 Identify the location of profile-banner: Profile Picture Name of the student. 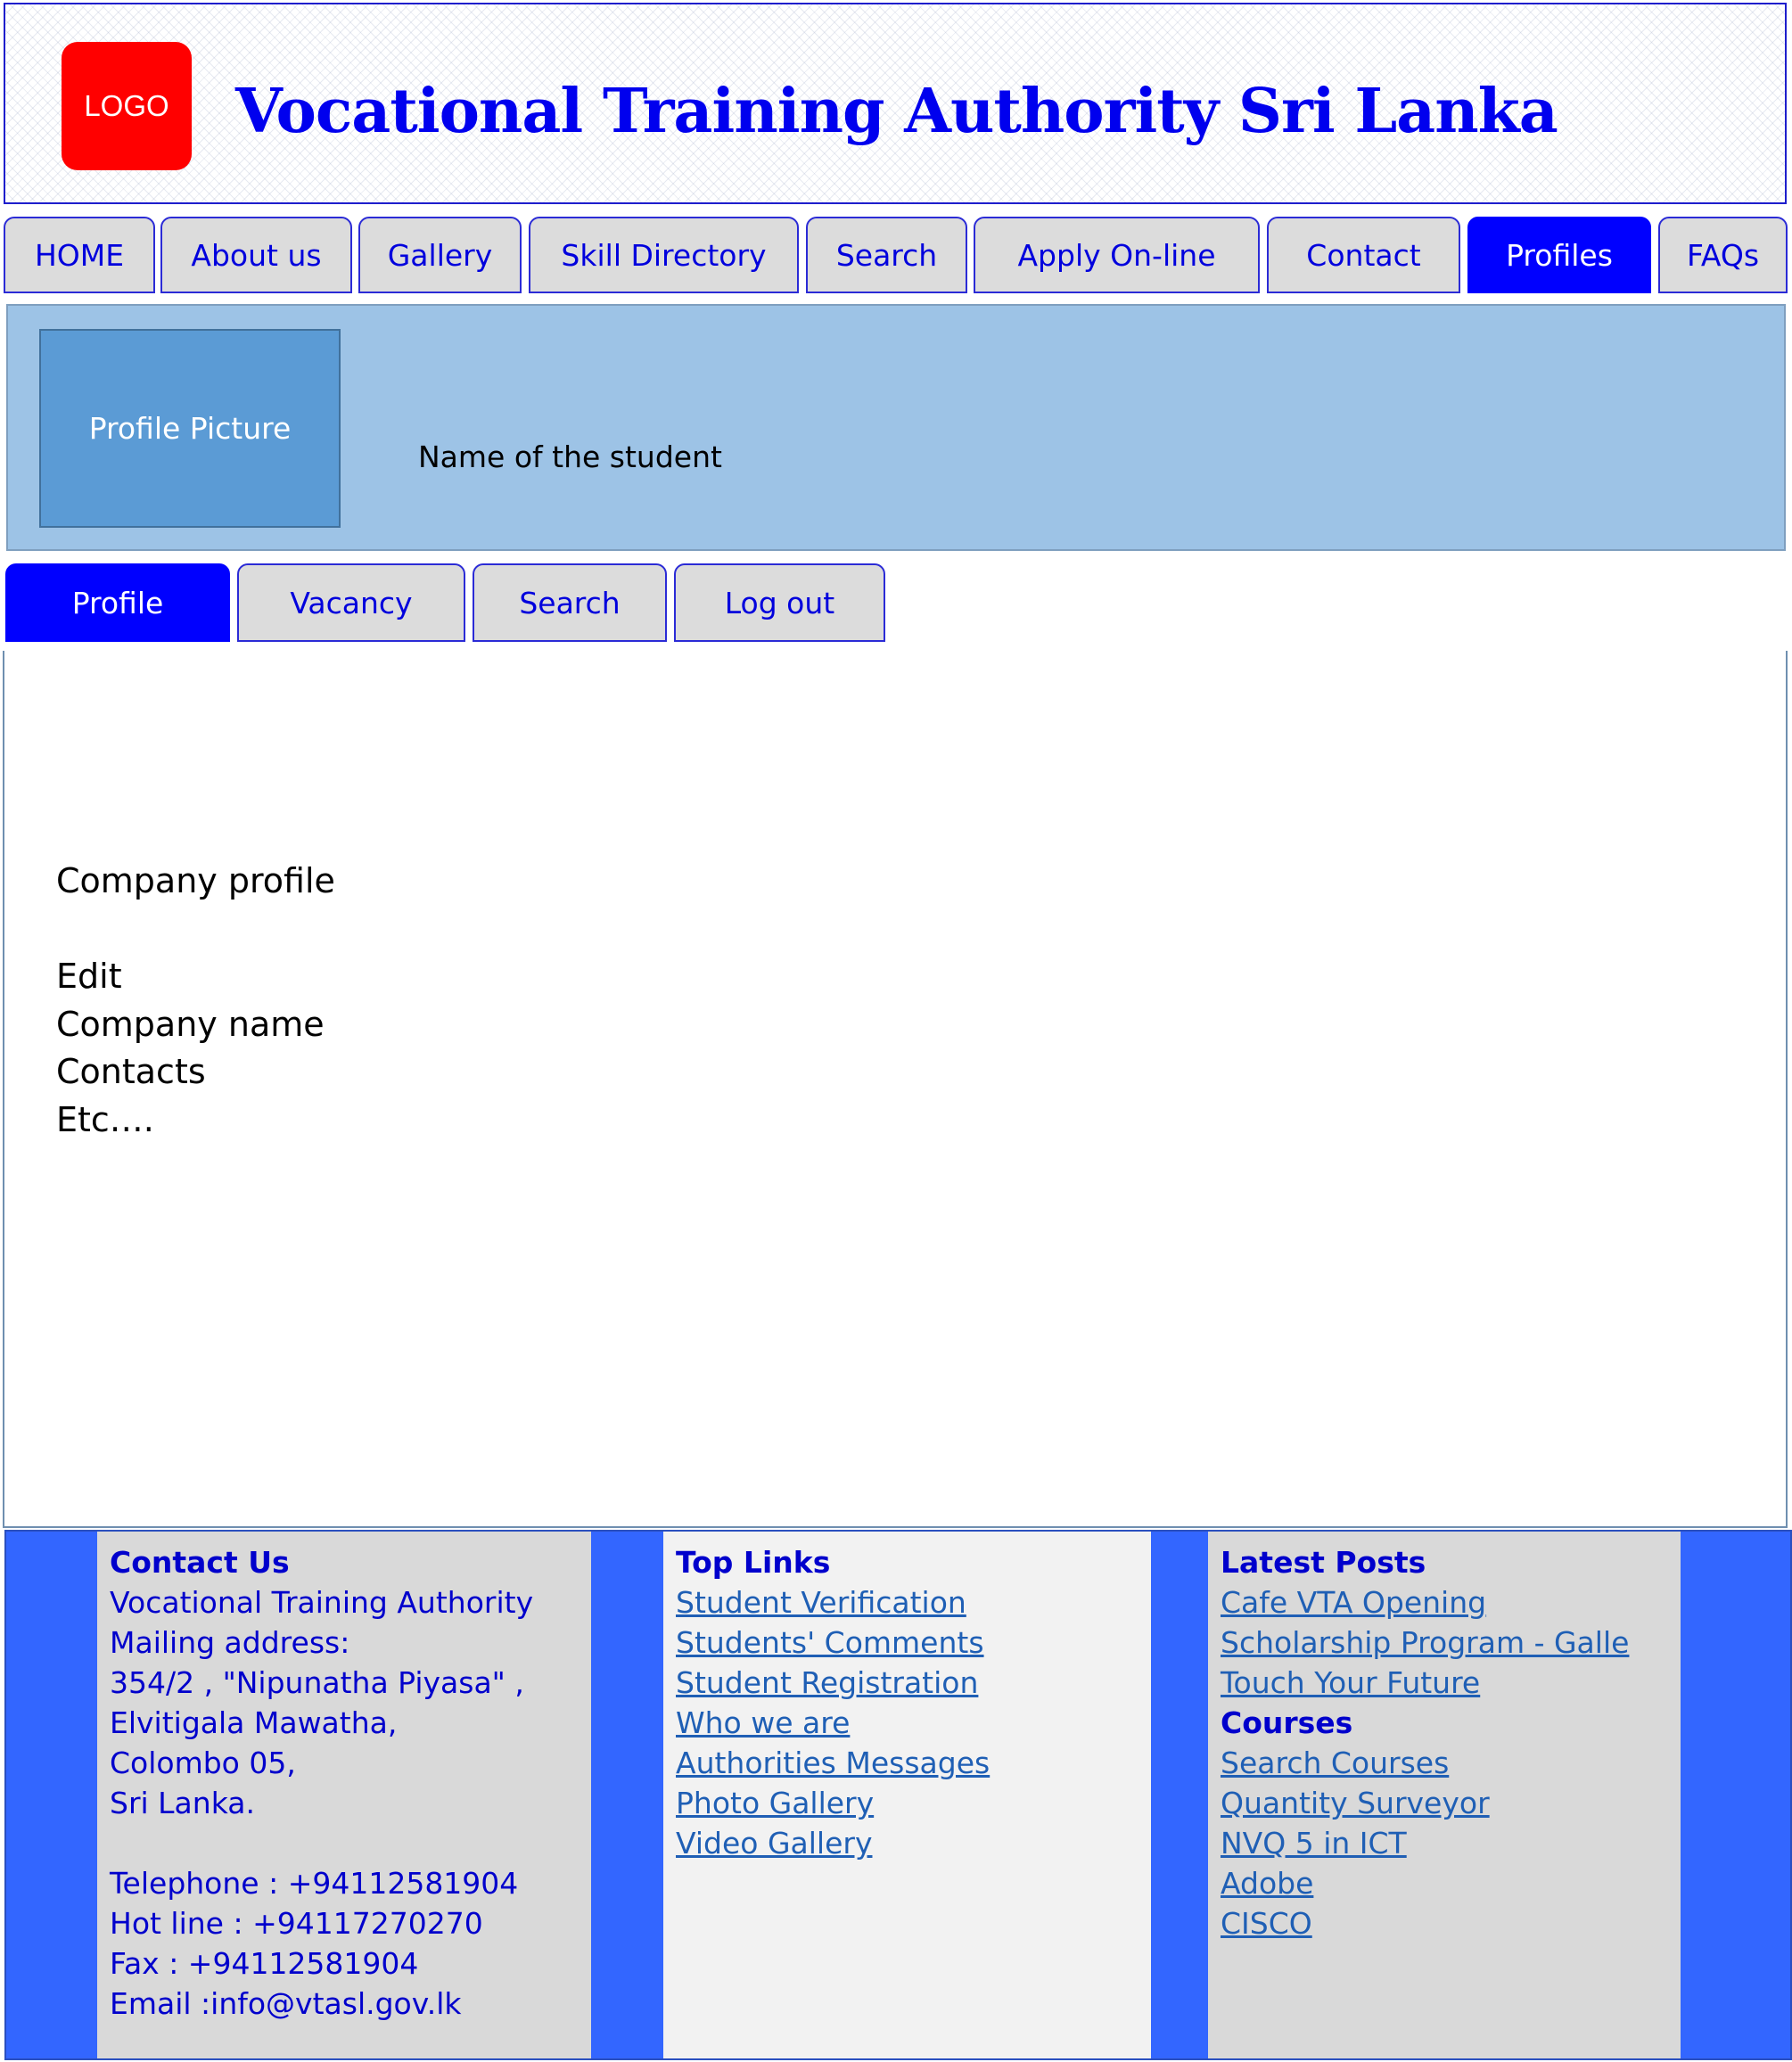
(896, 428).